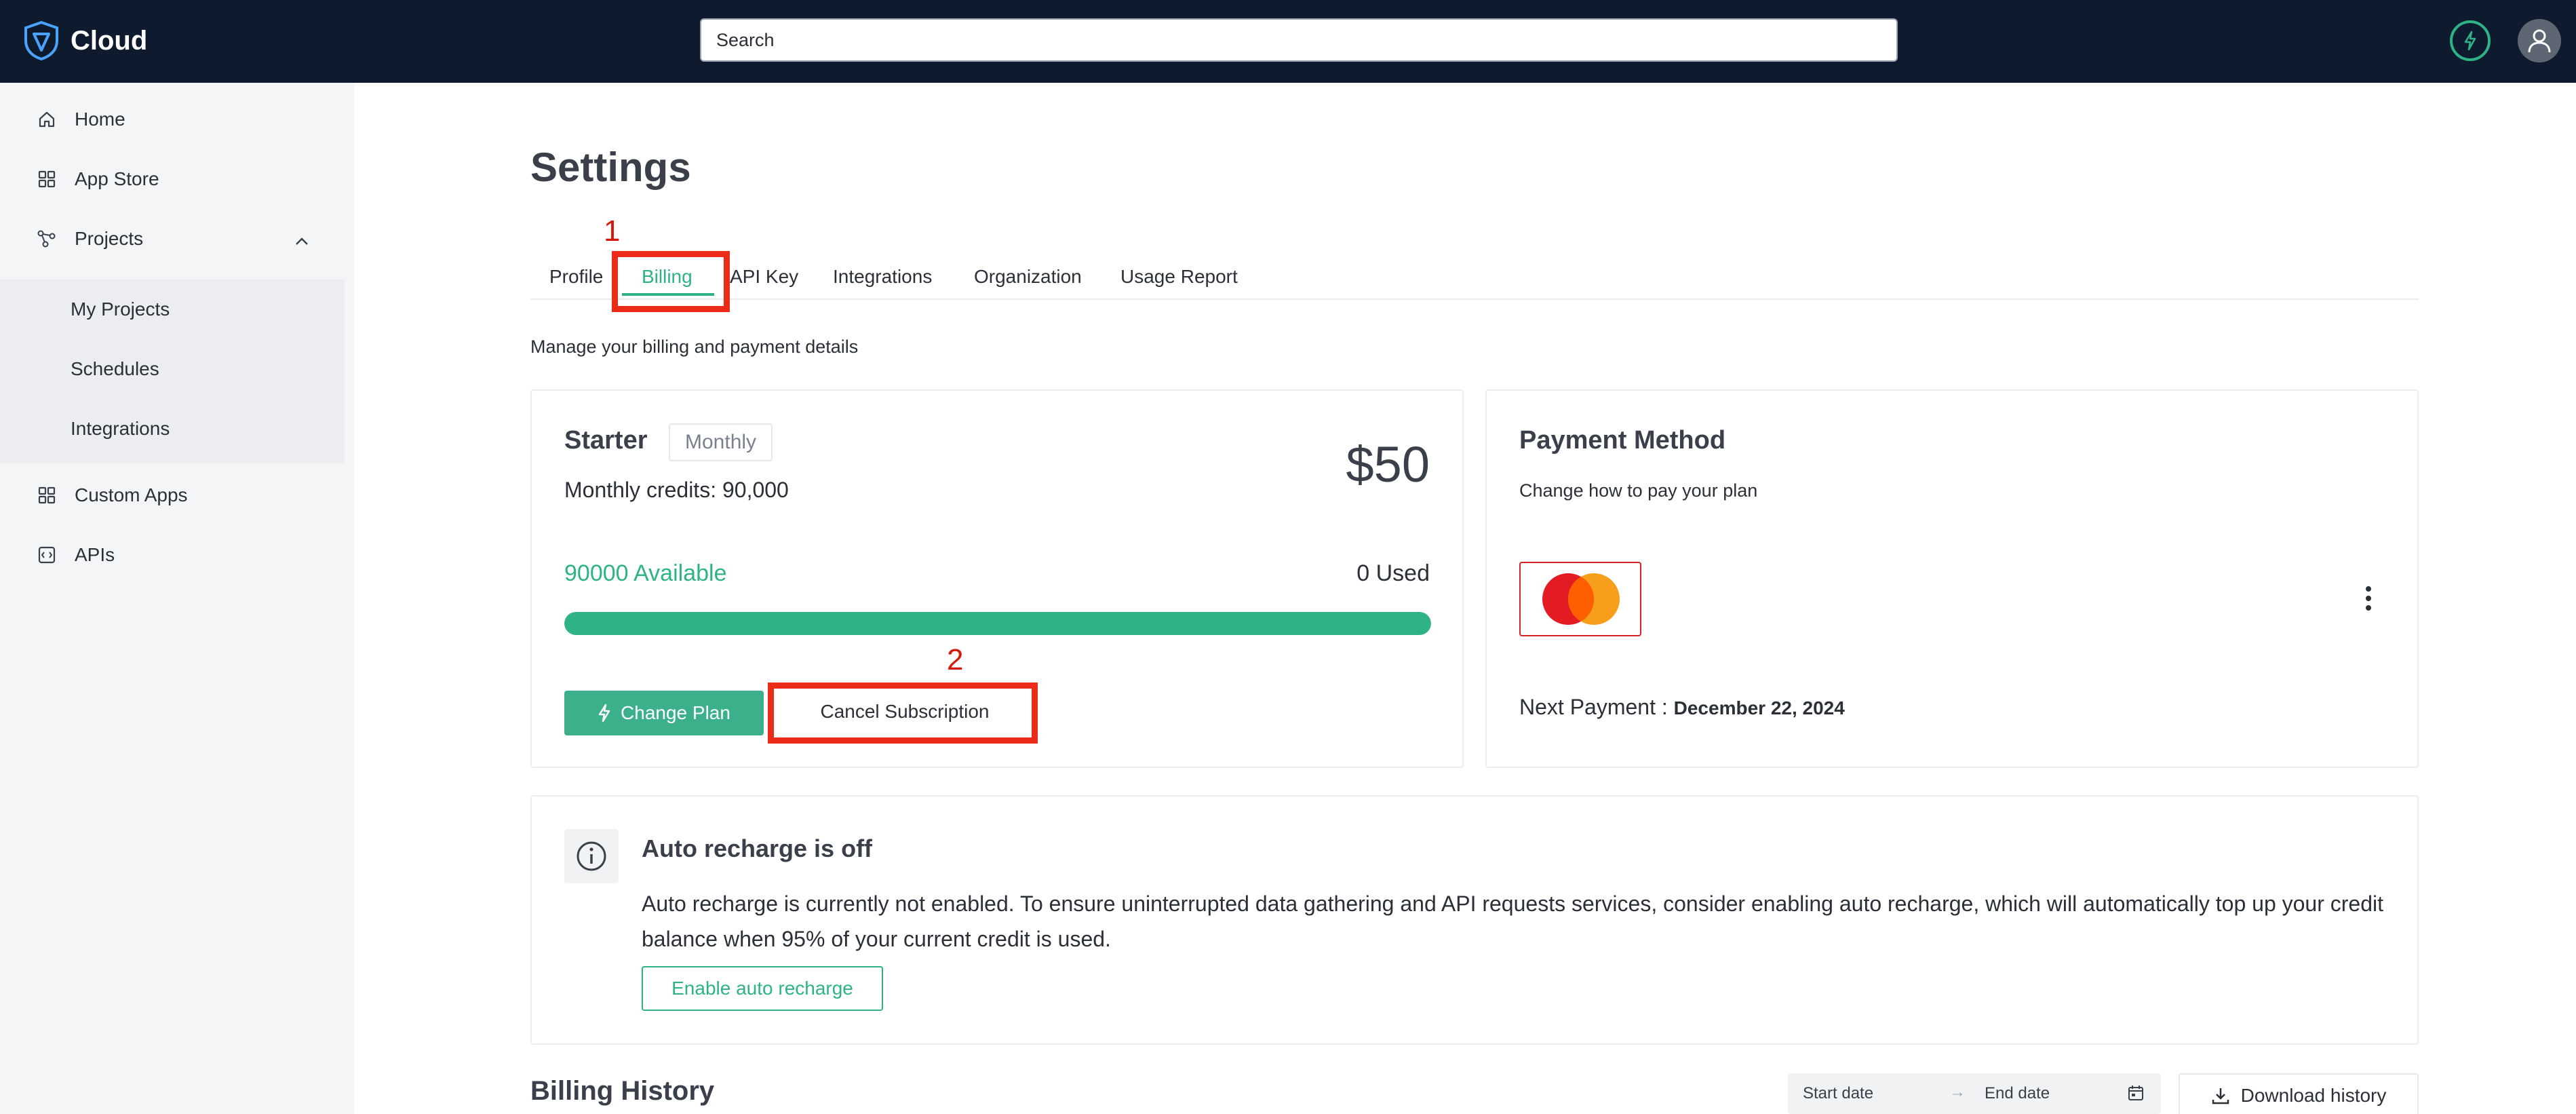 The image size is (2576, 1114). What do you see at coordinates (606, 440) in the screenshot?
I see `plan-name: Starter` at bounding box center [606, 440].